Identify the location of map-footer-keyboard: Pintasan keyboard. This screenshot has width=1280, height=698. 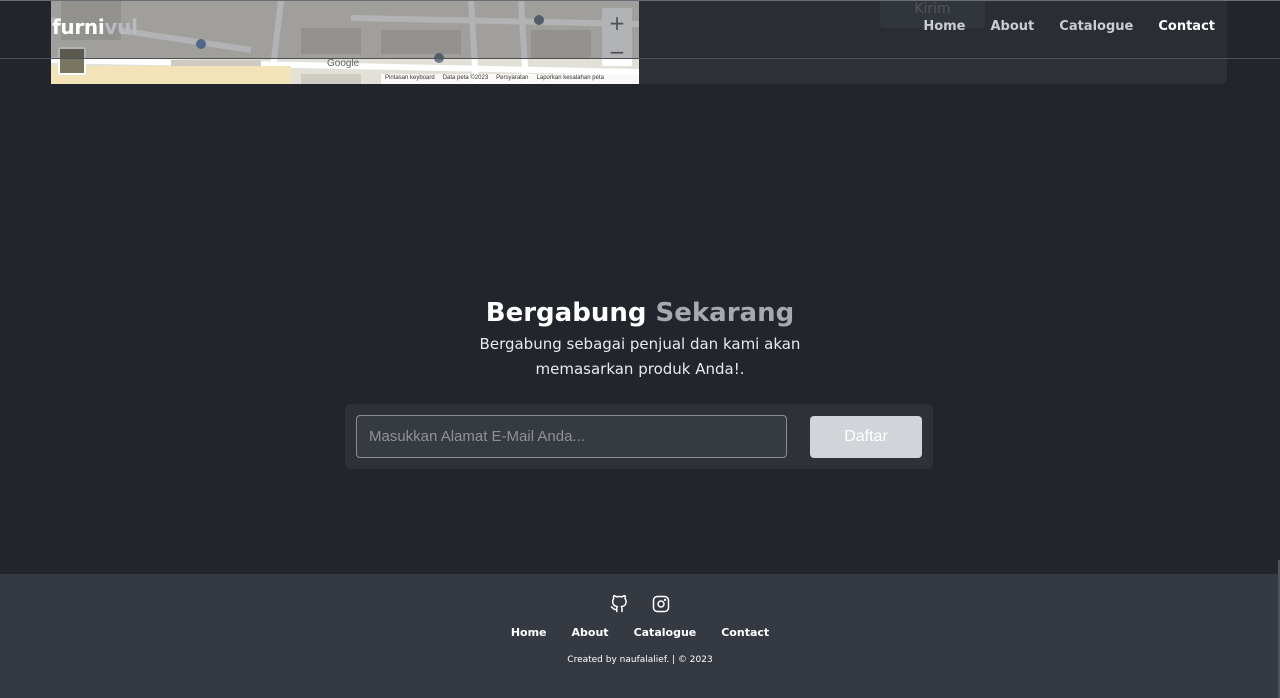
(410, 79).